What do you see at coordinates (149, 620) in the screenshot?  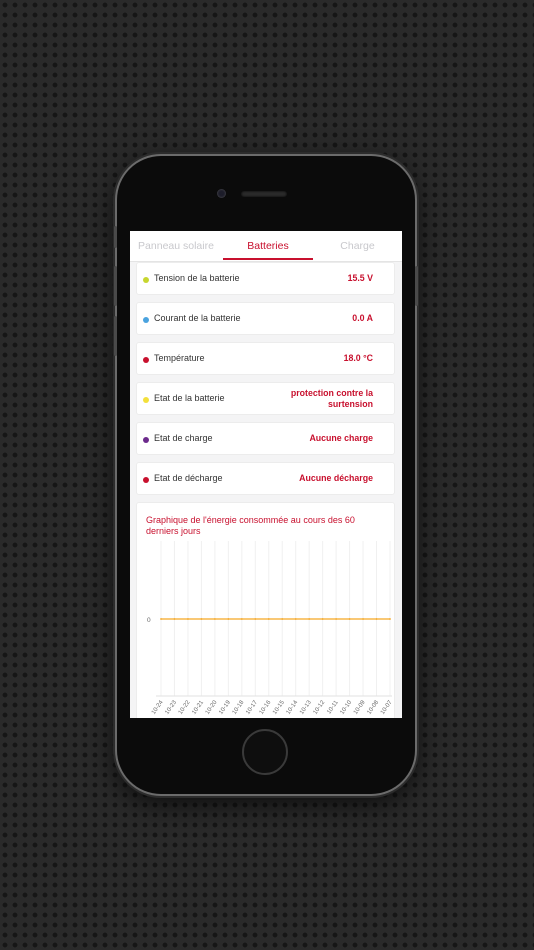 I see `y-tick-label: 0` at bounding box center [149, 620].